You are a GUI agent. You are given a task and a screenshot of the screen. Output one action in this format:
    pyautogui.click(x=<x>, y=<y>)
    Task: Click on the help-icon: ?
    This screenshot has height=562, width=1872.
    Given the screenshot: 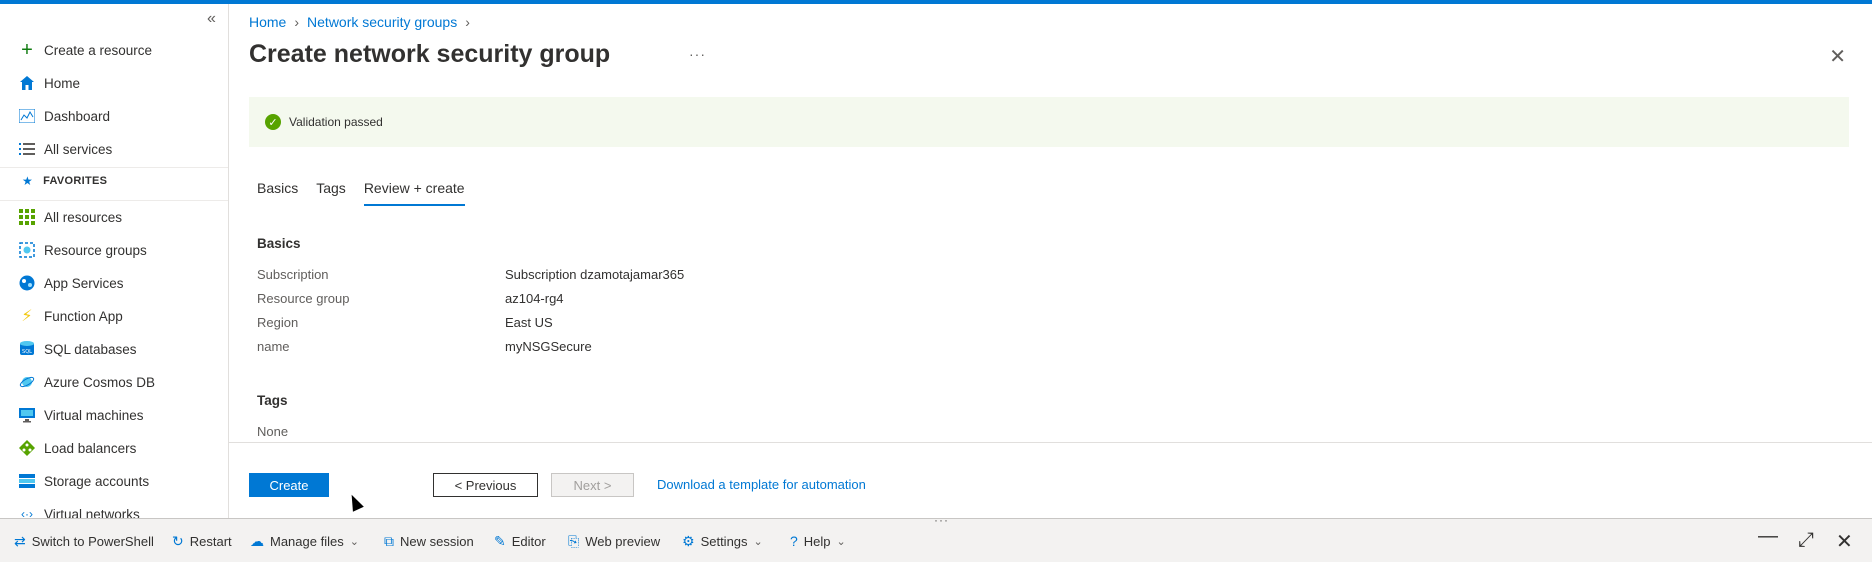 What is the action you would take?
    pyautogui.click(x=794, y=541)
    